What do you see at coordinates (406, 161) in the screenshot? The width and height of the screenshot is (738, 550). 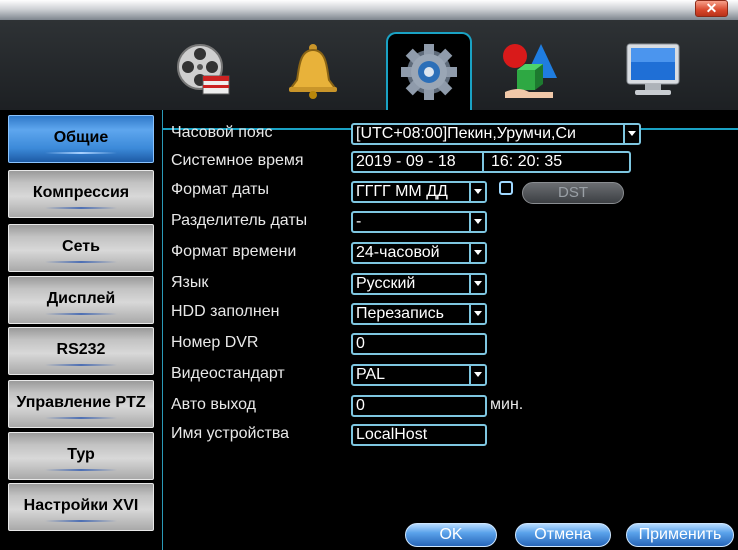 I see `system-date-value: 2019 - 09 - 18` at bounding box center [406, 161].